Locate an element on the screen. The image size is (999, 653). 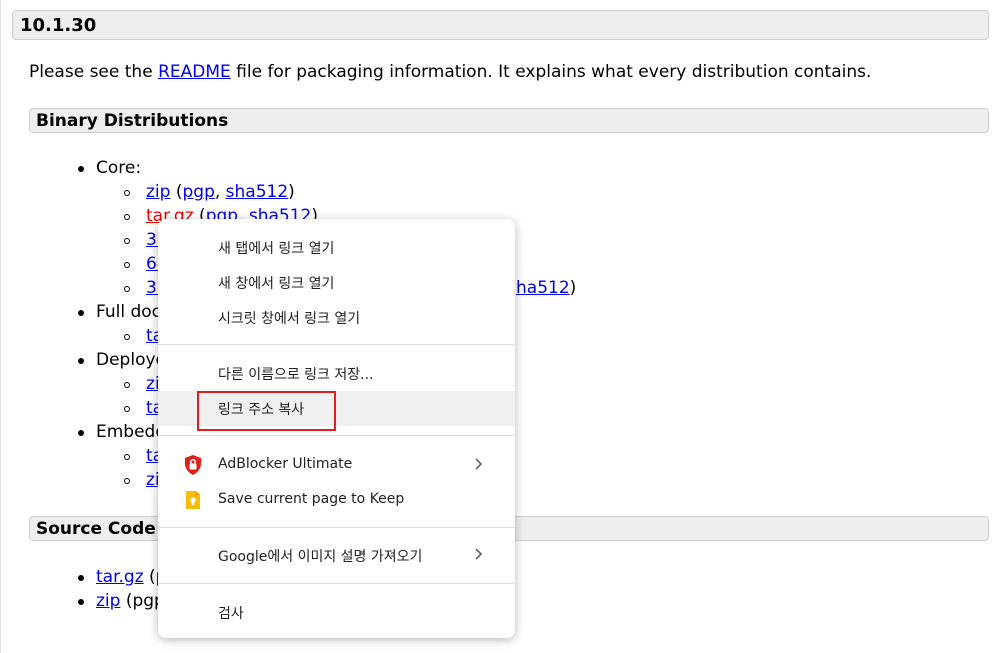
menu-label: 검사 is located at coordinates (231, 614).